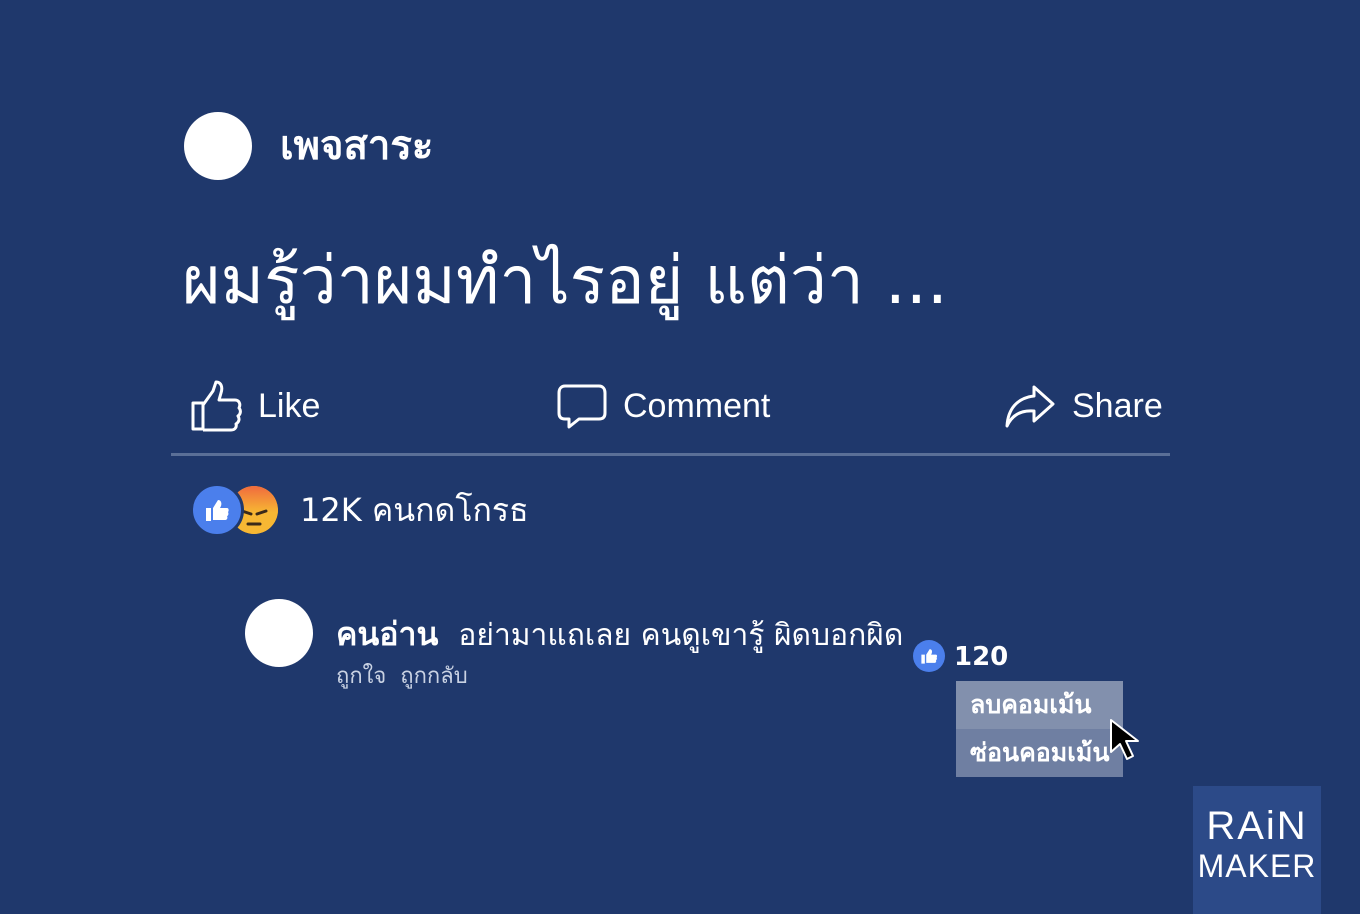 This screenshot has width=1360, height=914. Describe the element at coordinates (1124, 739) in the screenshot. I see `mouse-cursor-icon` at that location.